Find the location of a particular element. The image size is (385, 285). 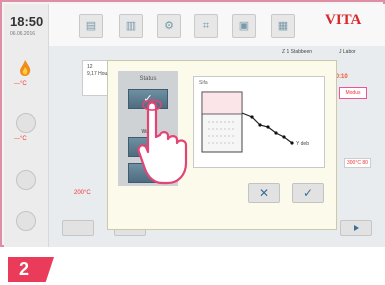

vacuum-temp: ---°C is located at coordinates (20, 139).